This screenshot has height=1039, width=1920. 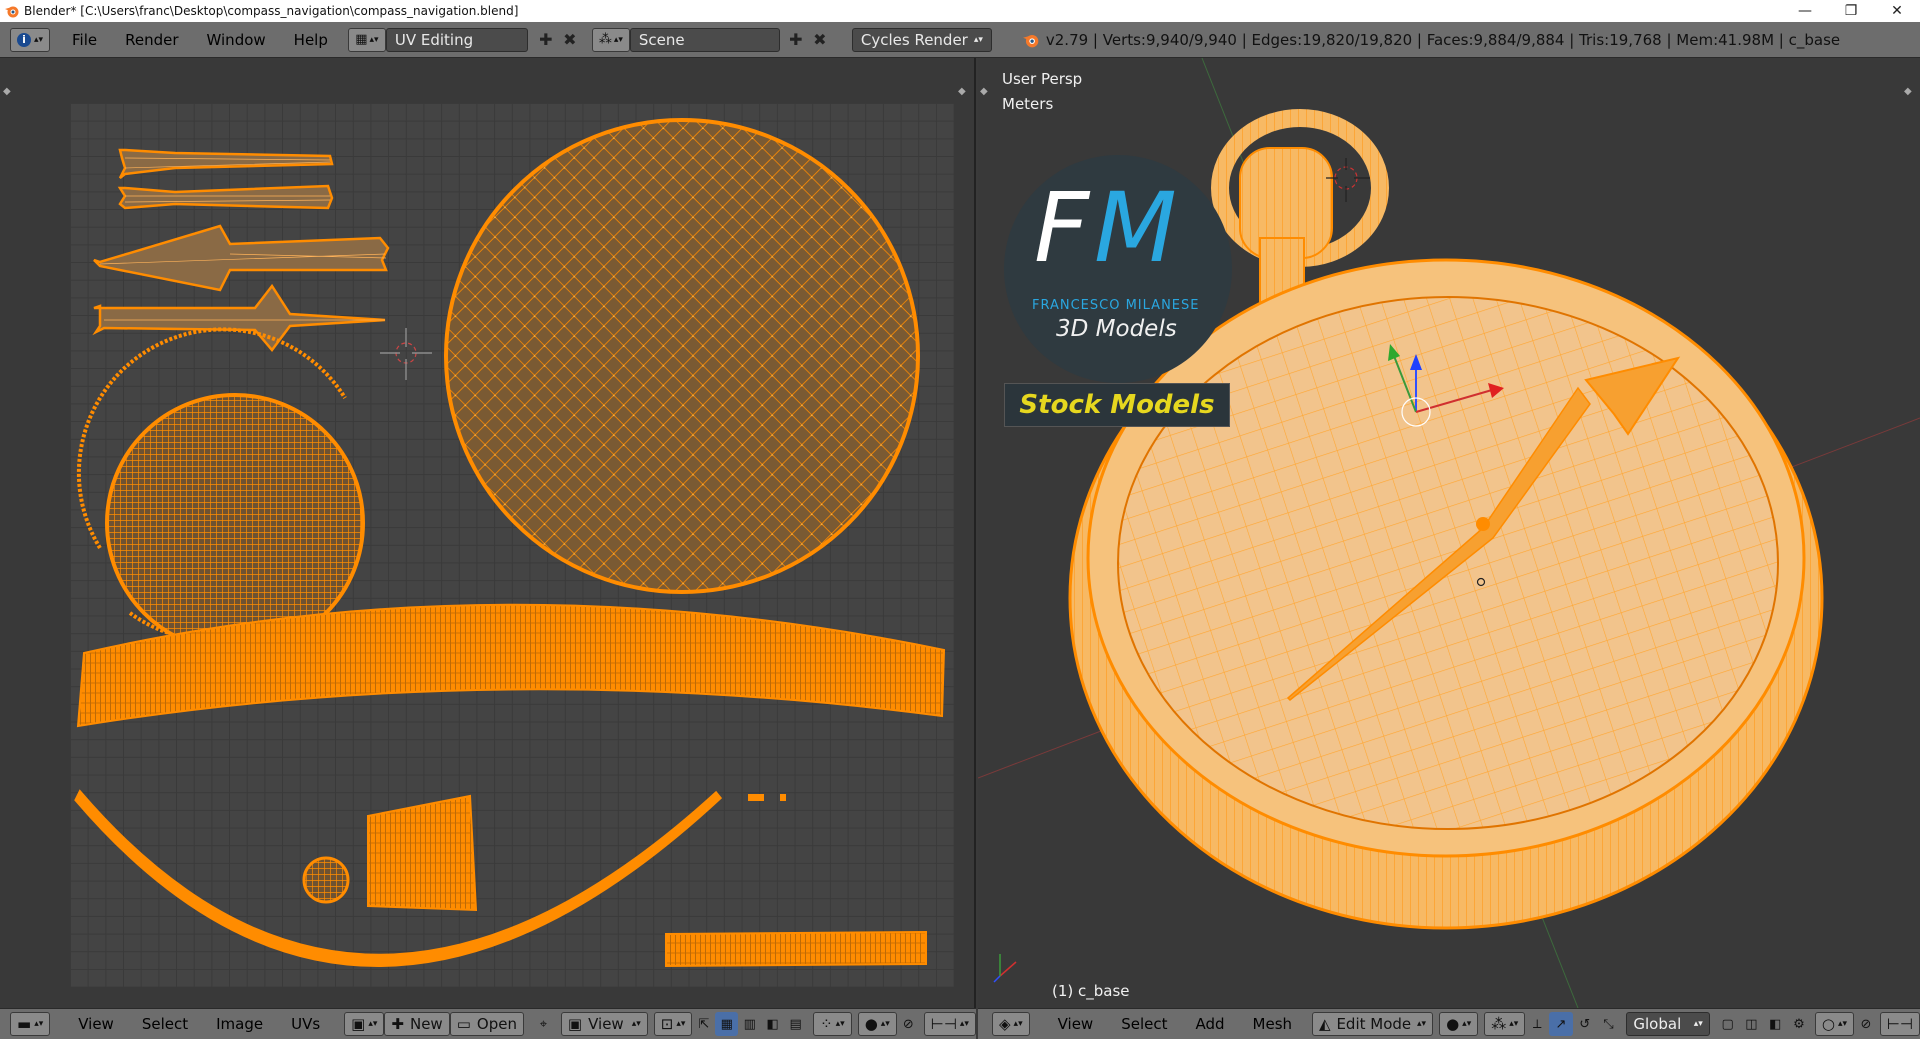 I want to click on close-button: ✕, so click(x=1897, y=11).